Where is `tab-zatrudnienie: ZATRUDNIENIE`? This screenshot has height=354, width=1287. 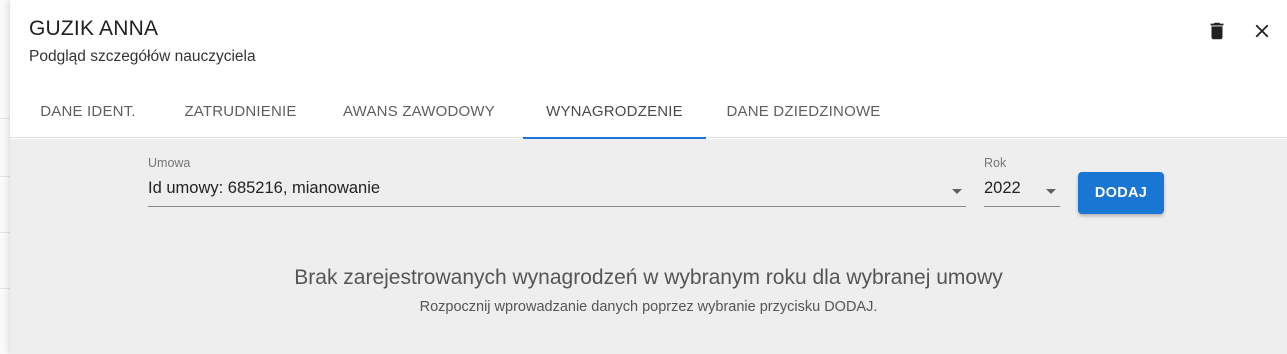 tab-zatrudnienie: ZATRUDNIENIE is located at coordinates (240, 111).